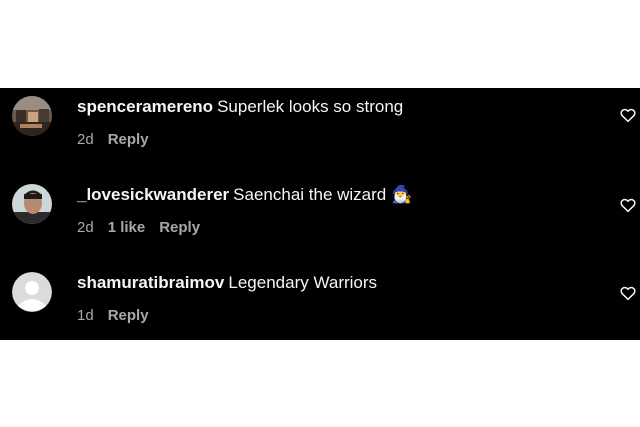 The width and height of the screenshot is (640, 427). What do you see at coordinates (127, 227) in the screenshot?
I see `likes-count: 1 like` at bounding box center [127, 227].